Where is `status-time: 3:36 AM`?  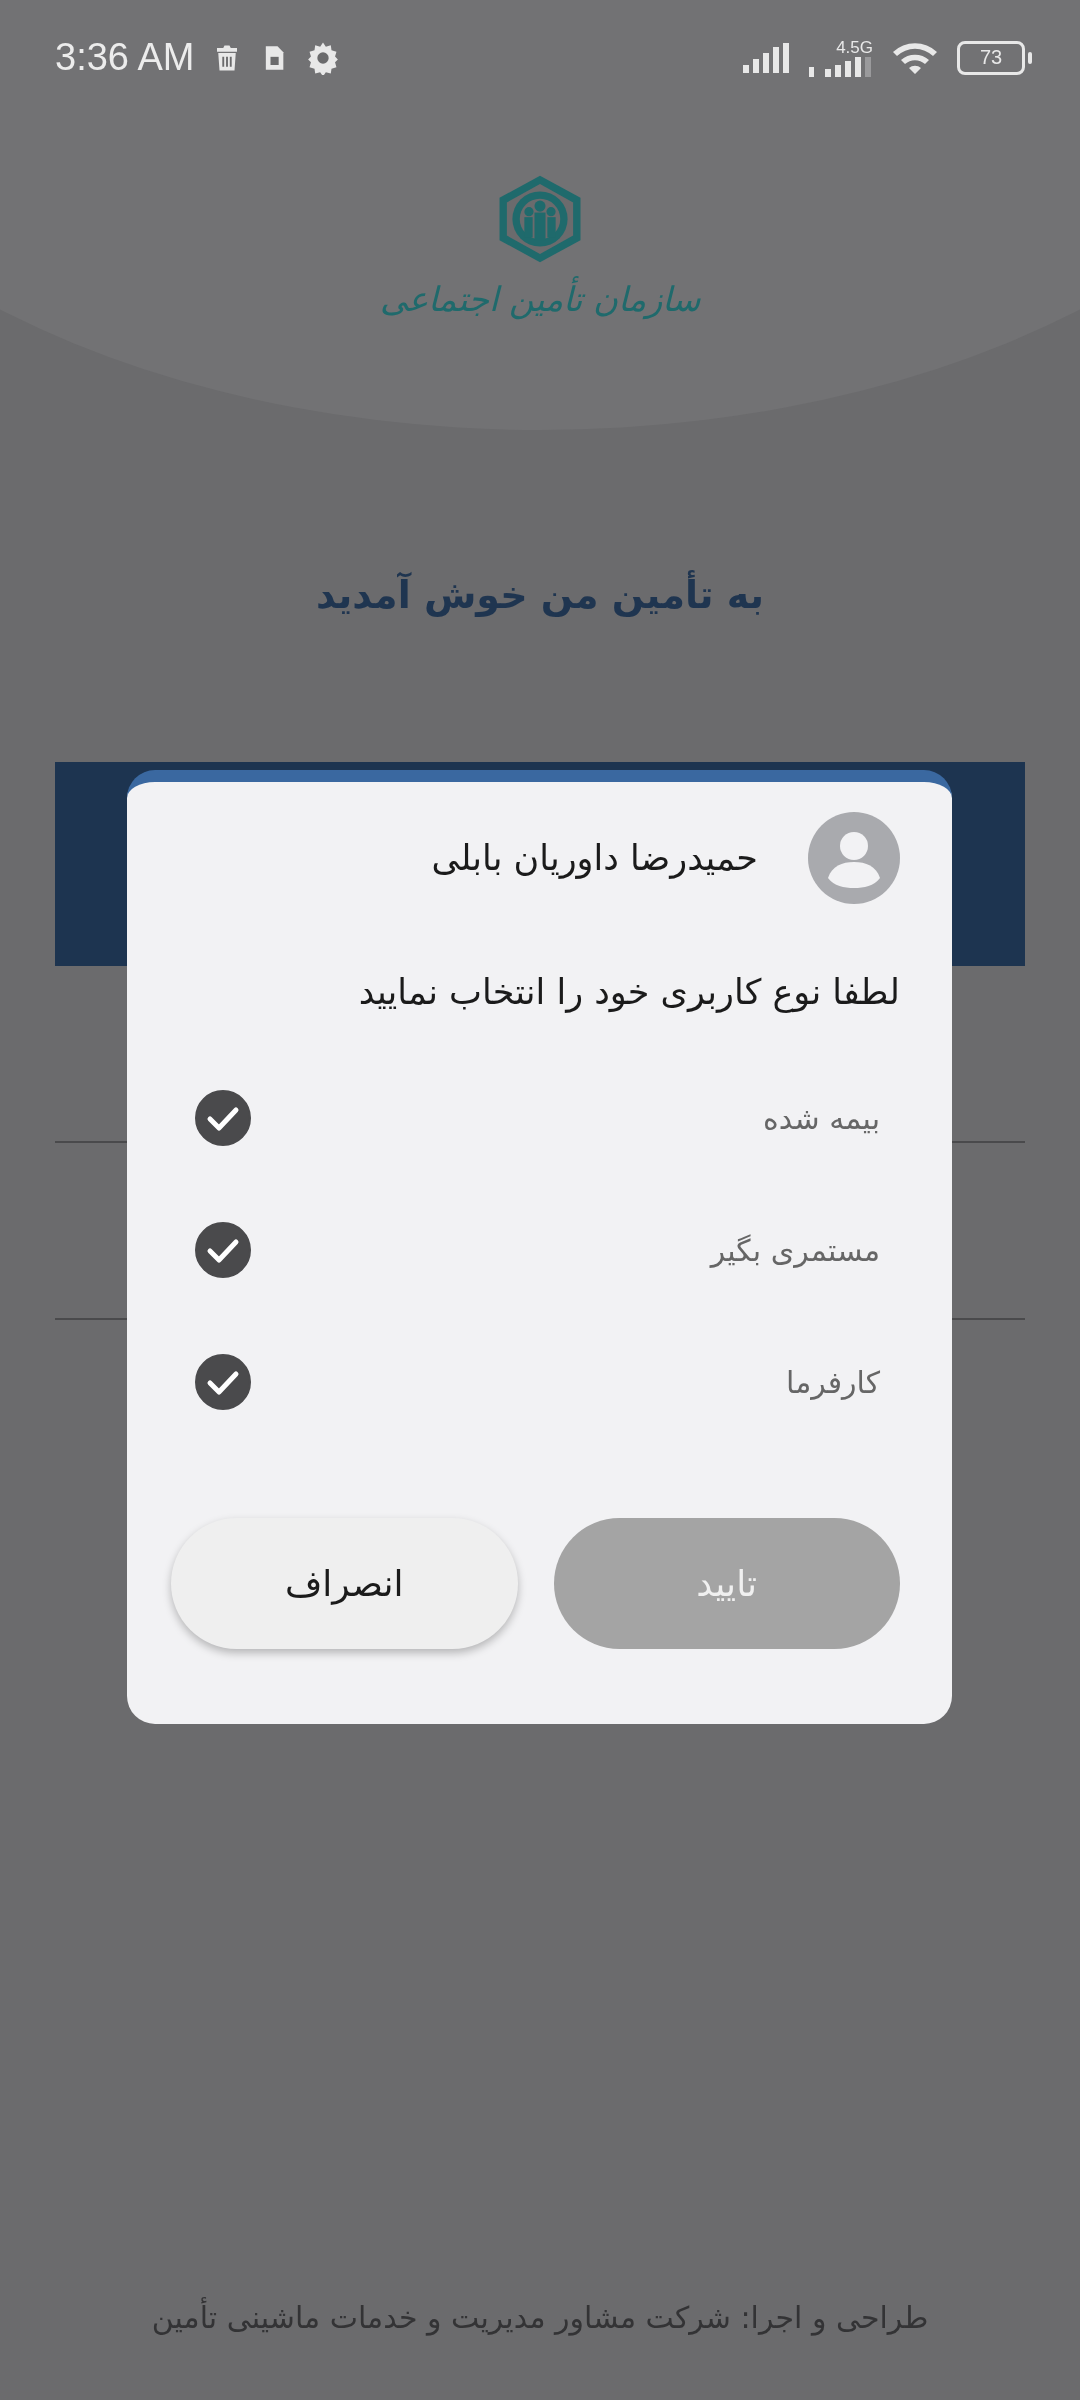
status-time: 3:36 AM is located at coordinates (125, 57).